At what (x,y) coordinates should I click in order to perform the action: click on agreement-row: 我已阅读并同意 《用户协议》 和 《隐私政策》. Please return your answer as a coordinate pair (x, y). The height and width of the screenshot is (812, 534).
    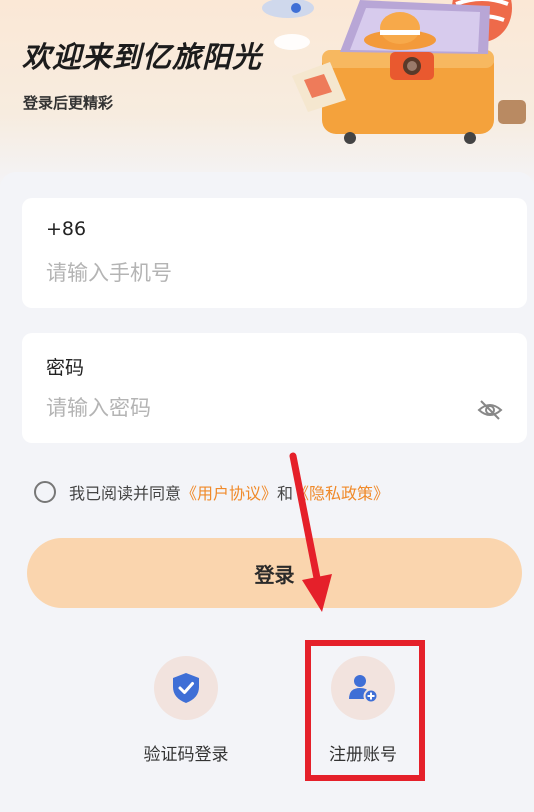
    Looking at the image, I should click on (211, 492).